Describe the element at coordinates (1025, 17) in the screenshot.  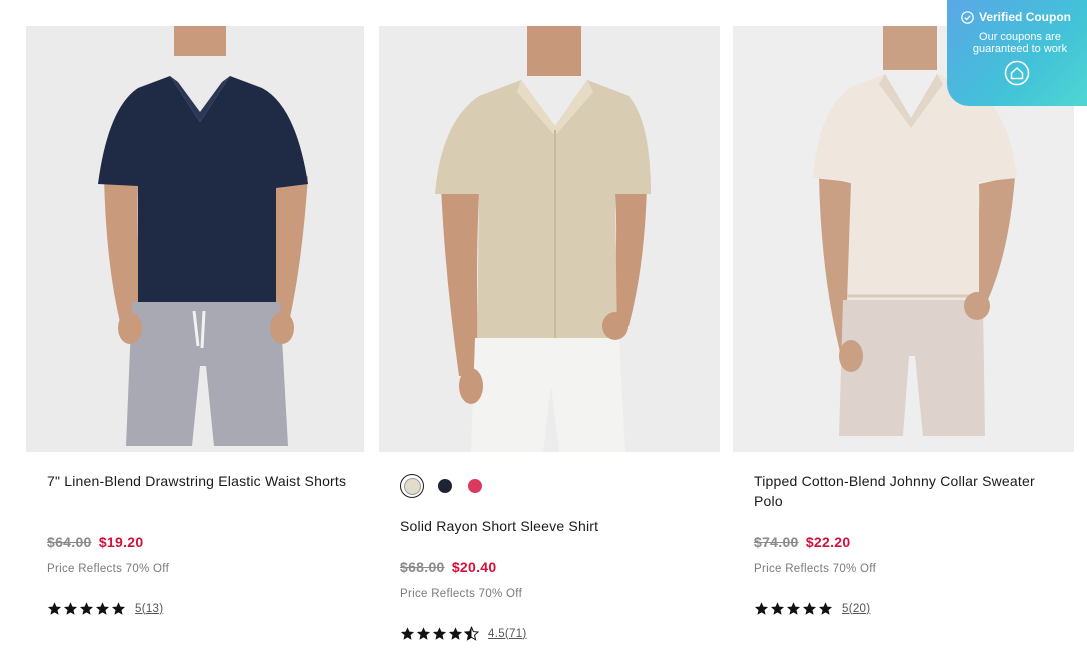
I see `coupon-title: Verified Coupon` at that location.